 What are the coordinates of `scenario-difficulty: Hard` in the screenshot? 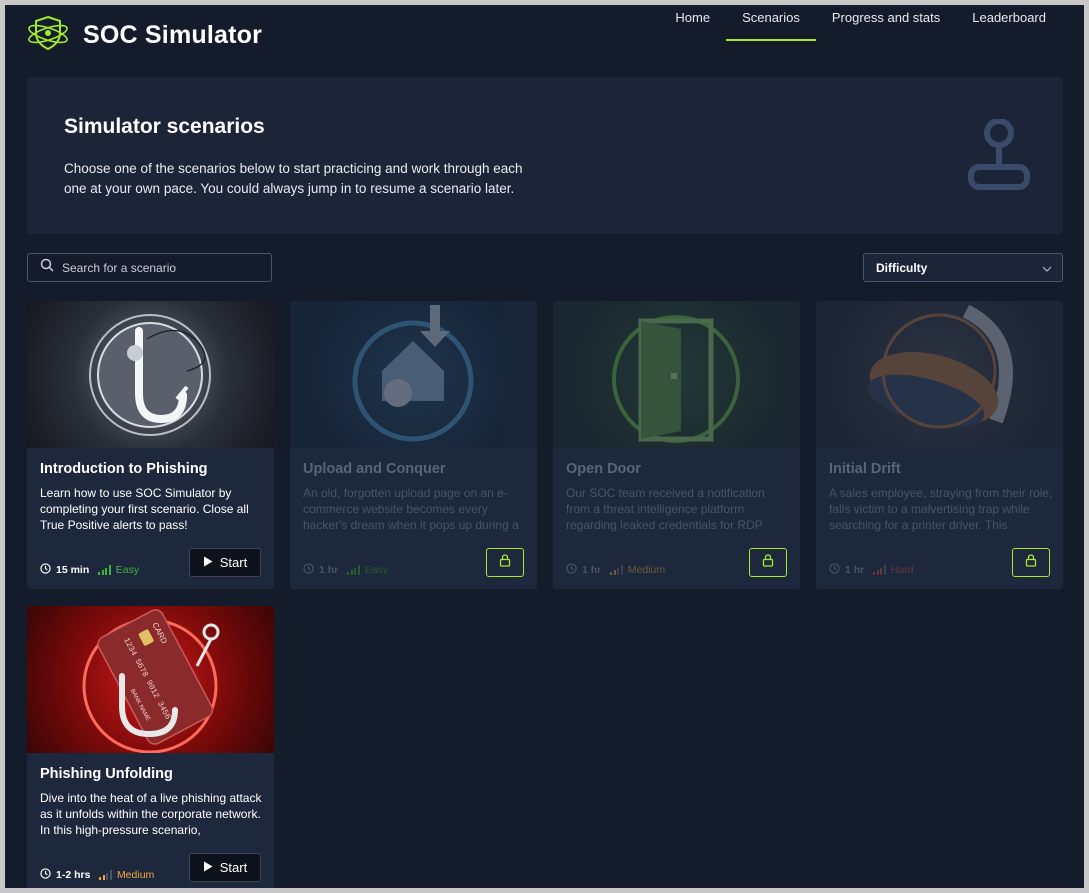 It's located at (902, 570).